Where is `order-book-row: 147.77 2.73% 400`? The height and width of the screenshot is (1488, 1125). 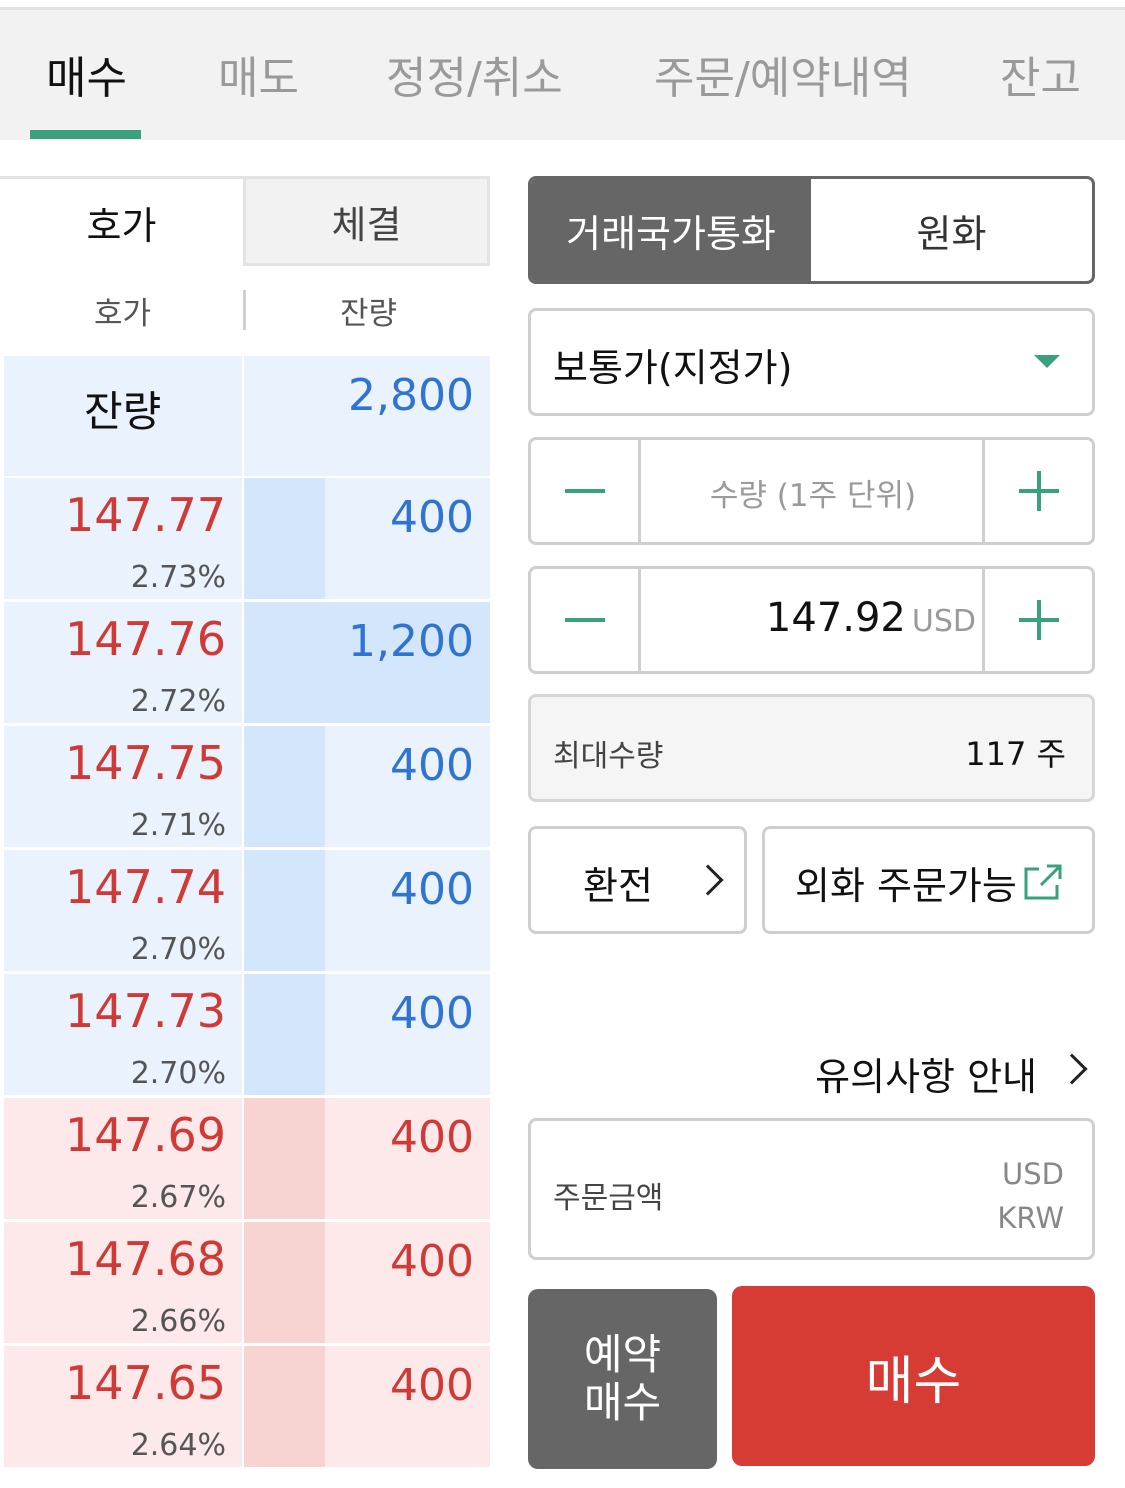
order-book-row: 147.77 2.73% 400 is located at coordinates (245, 538).